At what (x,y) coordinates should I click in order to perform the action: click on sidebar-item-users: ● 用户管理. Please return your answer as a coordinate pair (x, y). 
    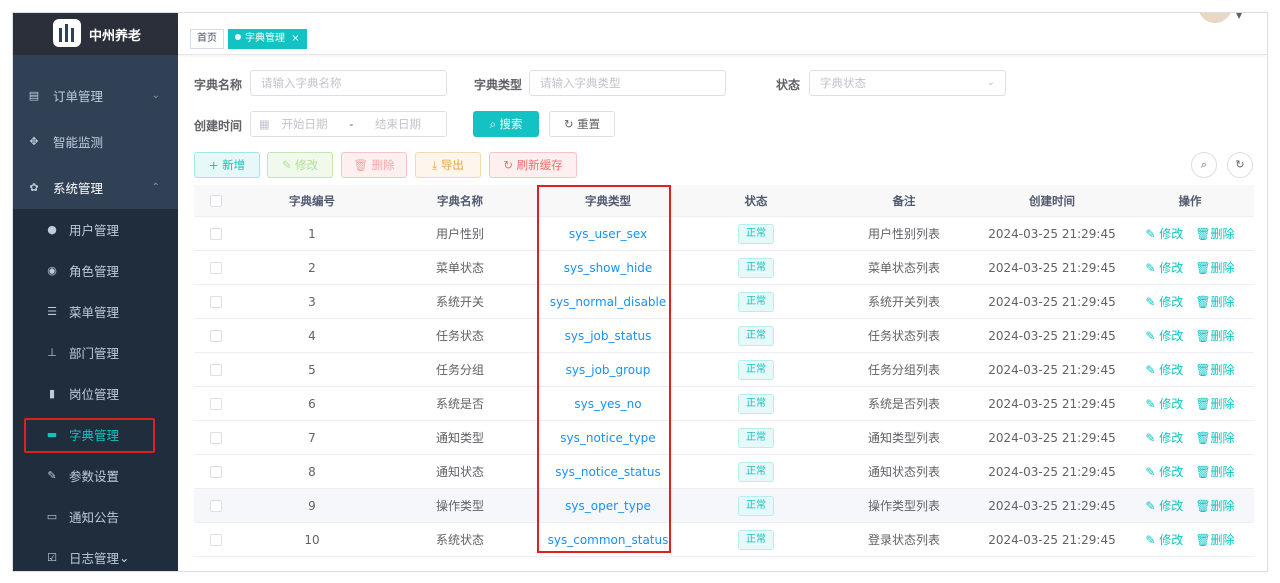
    Looking at the image, I should click on (95, 229).